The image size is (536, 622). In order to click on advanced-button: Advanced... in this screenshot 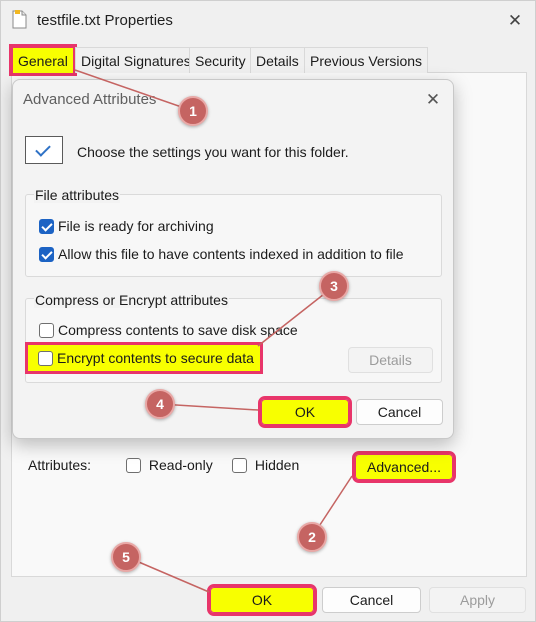, I will do `click(404, 467)`.